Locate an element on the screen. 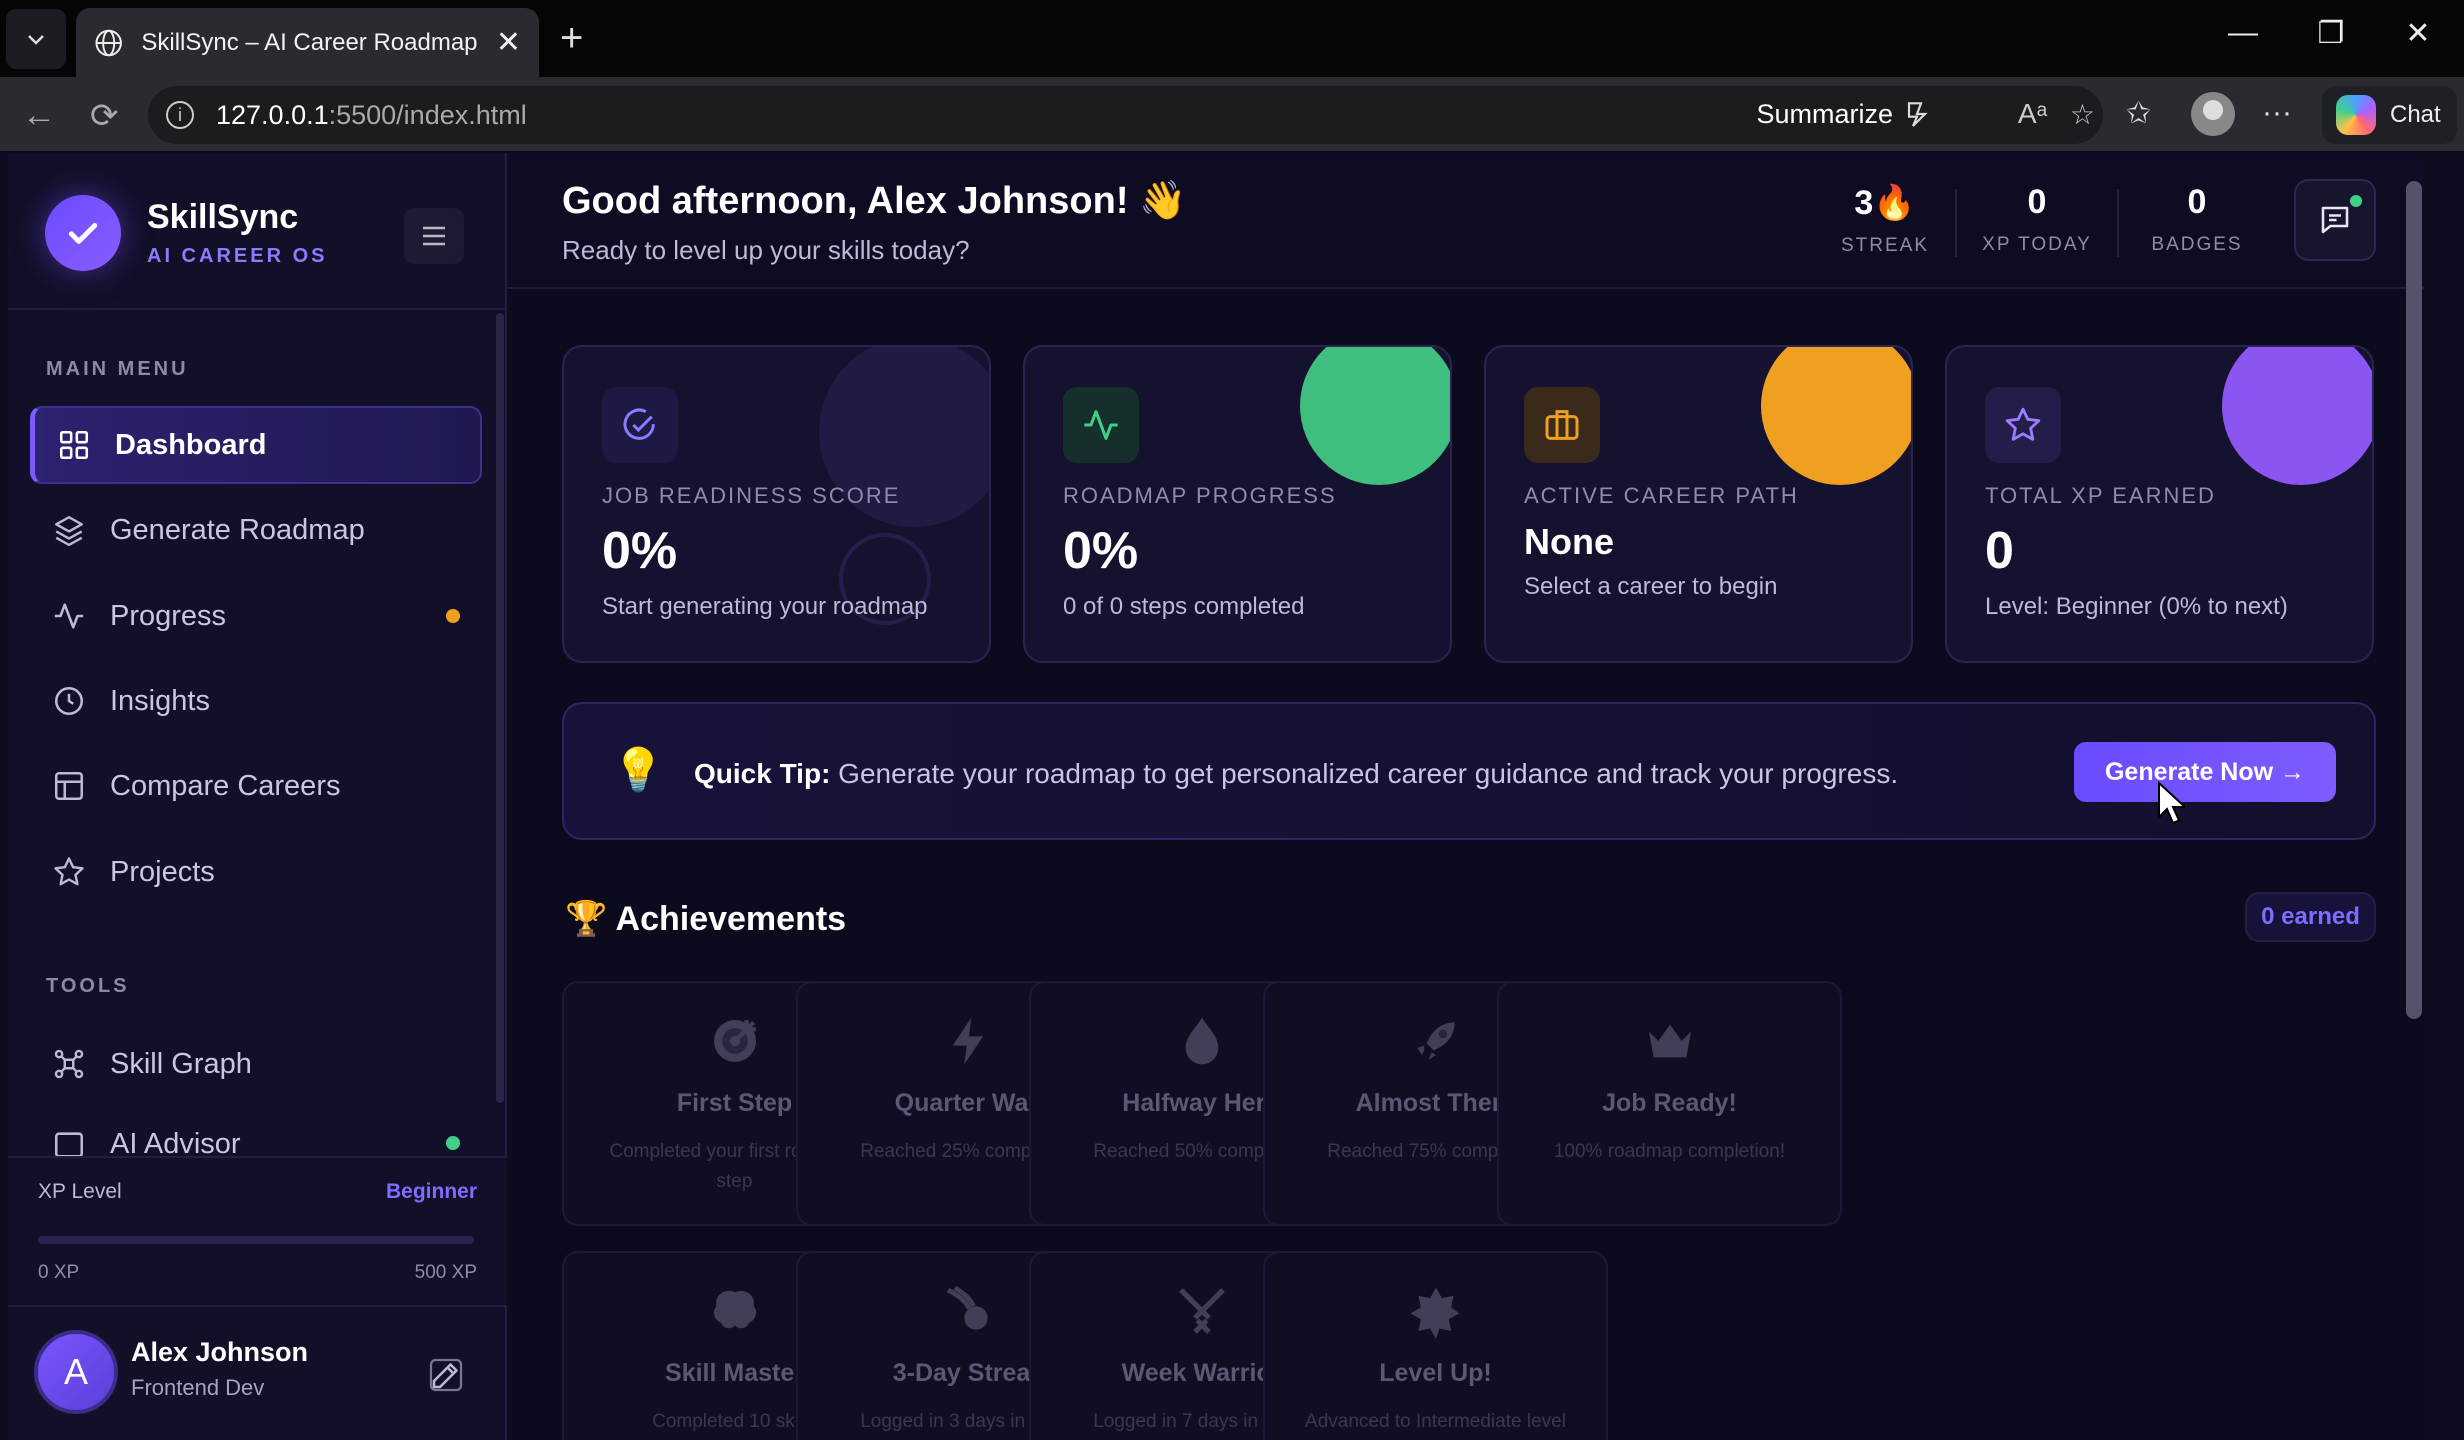  xp-max-label: 500 XP is located at coordinates (445, 1272).